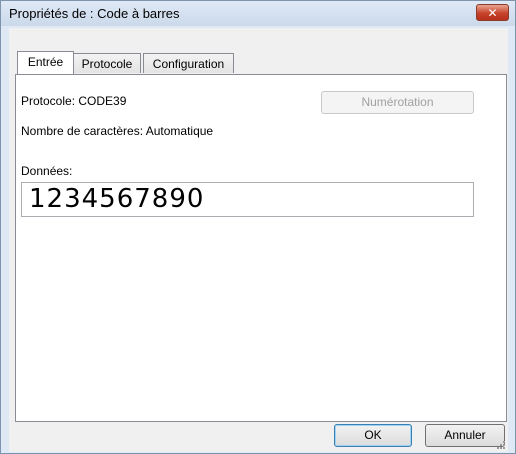 The image size is (516, 454). What do you see at coordinates (47, 171) in the screenshot?
I see `data-label: Données:` at bounding box center [47, 171].